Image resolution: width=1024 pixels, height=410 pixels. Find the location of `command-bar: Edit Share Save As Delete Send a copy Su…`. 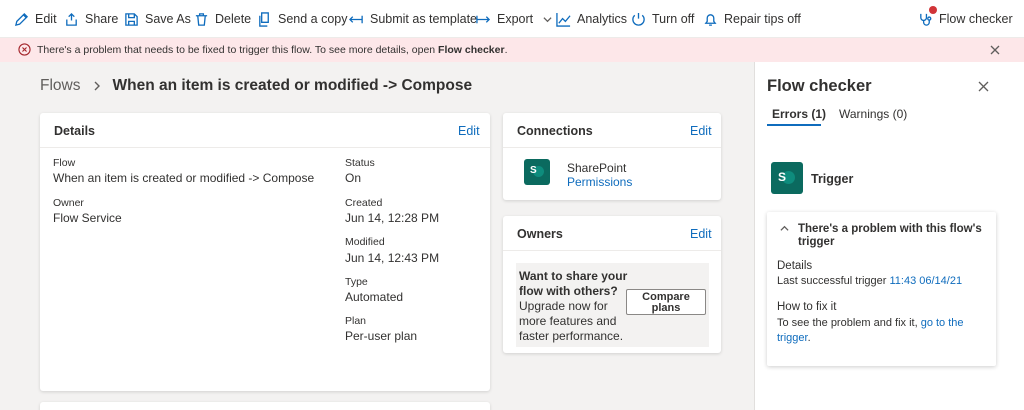

command-bar: Edit Share Save As Delete Send a copy Su… is located at coordinates (512, 19).